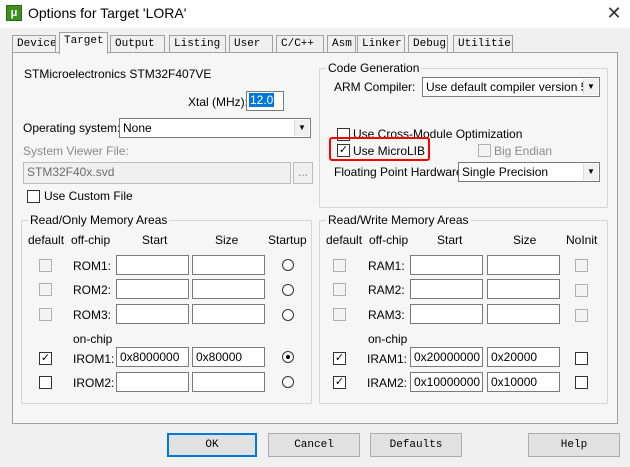 Image resolution: width=630 pixels, height=467 pixels. What do you see at coordinates (152, 314) in the screenshot?
I see `rom3-start-input` at bounding box center [152, 314].